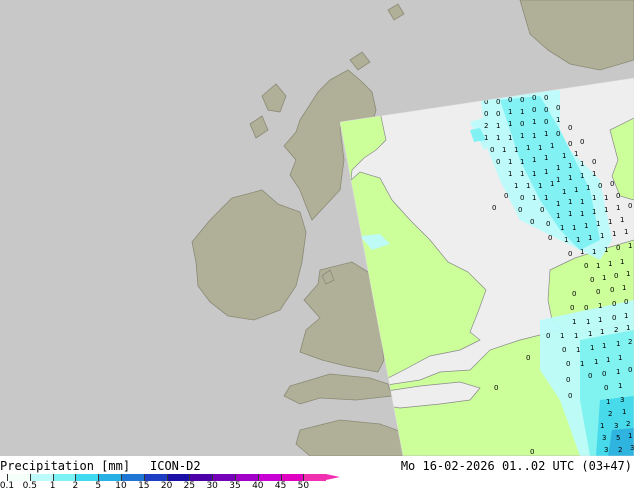 The width and height of the screenshot is (634, 491). I want to click on valid-time: Mo 16-02-2026 01..02 UTC (03+47), so click(516, 466).